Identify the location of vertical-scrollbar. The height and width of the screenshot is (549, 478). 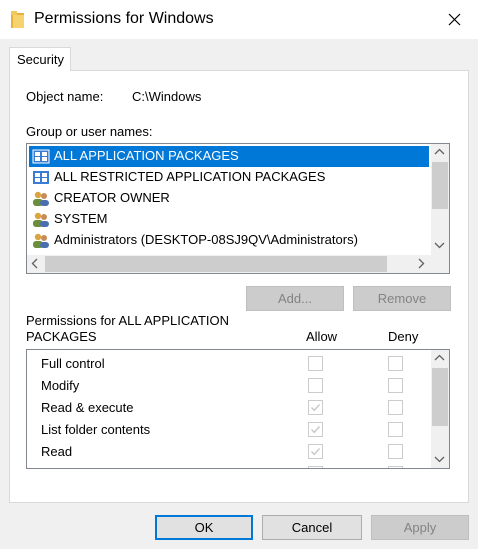
(440, 199).